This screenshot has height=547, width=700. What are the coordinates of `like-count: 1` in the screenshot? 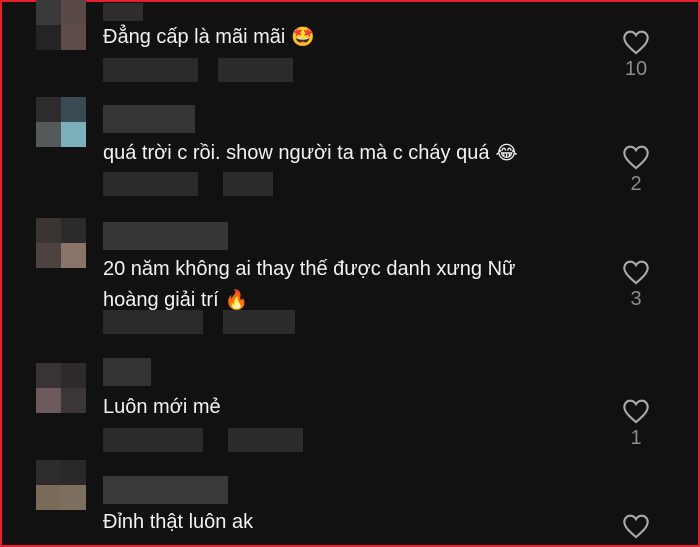 It's located at (636, 438).